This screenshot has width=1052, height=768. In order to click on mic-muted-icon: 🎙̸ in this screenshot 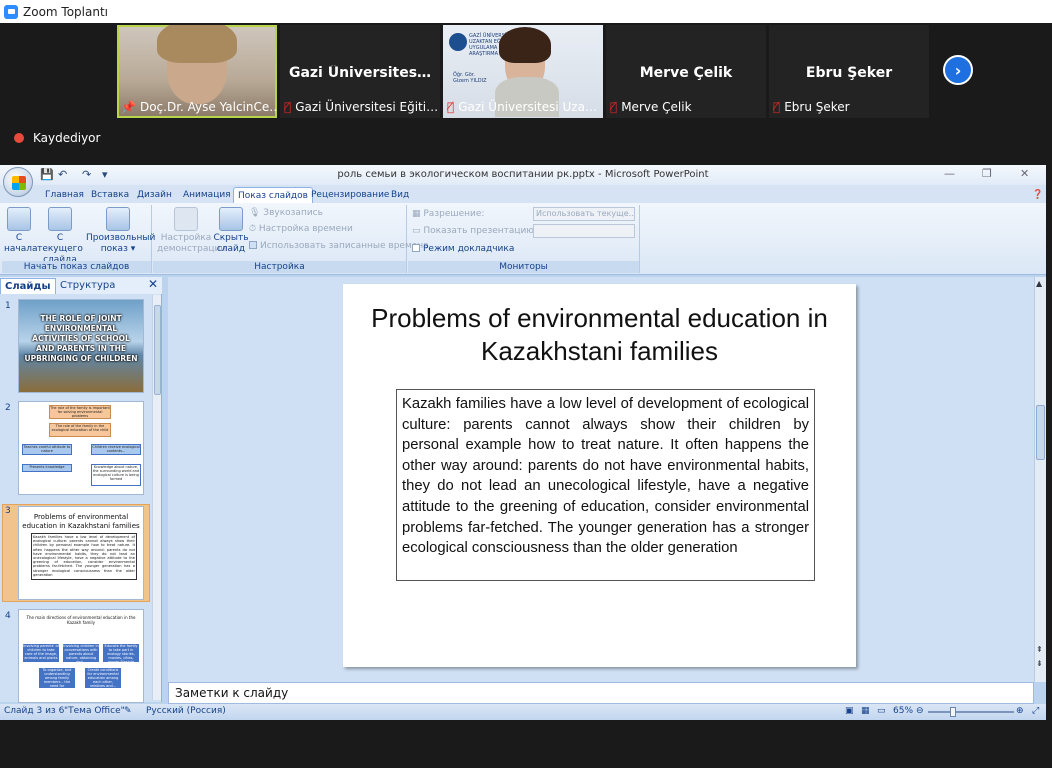, I will do `click(451, 106)`.